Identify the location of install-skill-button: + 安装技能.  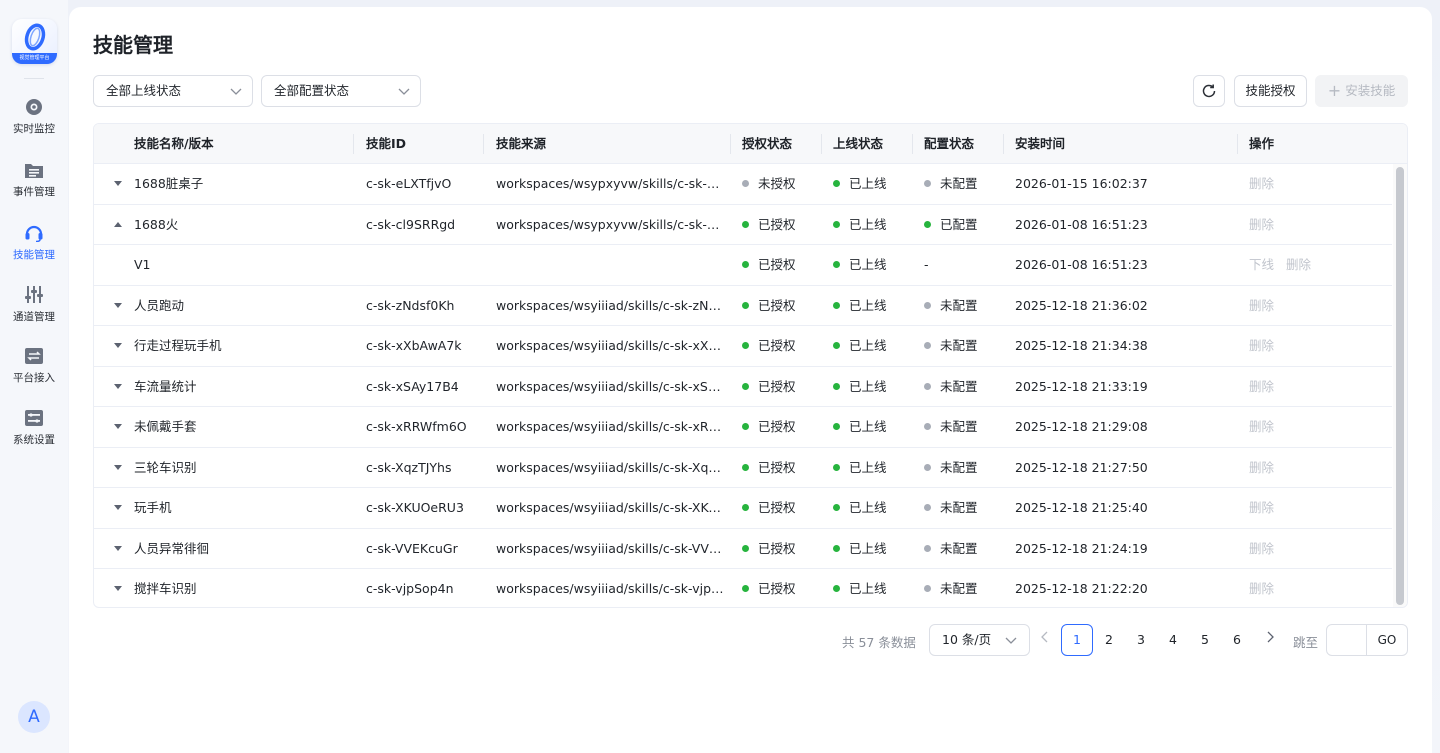
(1361, 91).